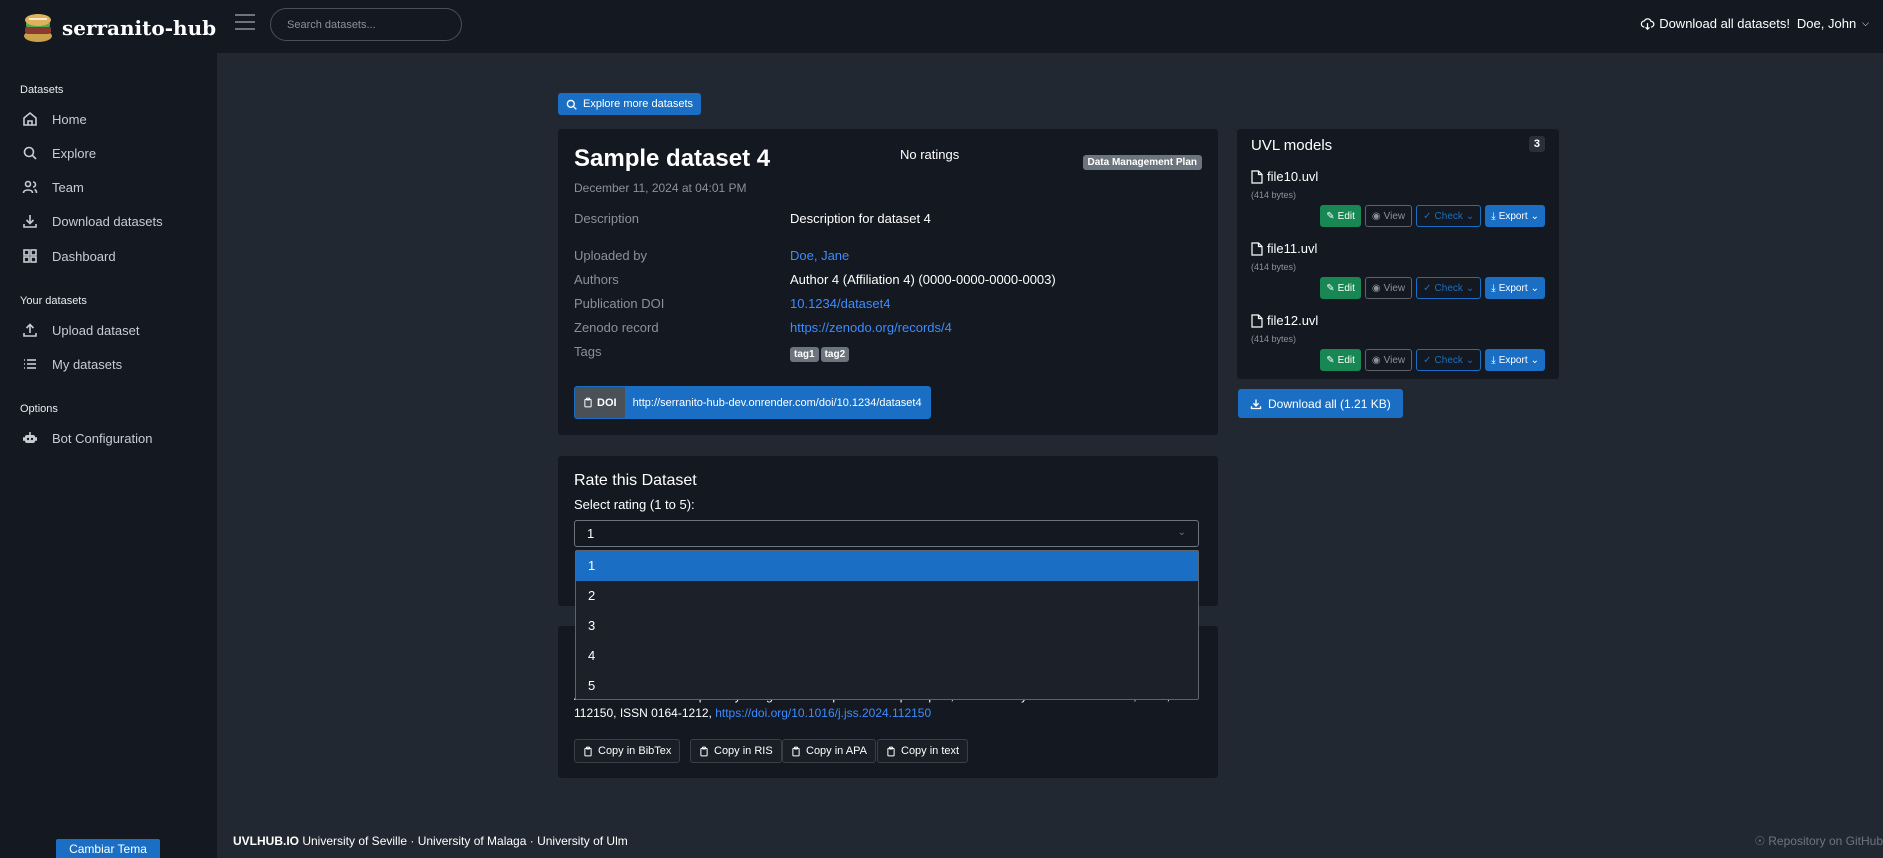 The image size is (1883, 858). Describe the element at coordinates (819, 255) in the screenshot. I see `uploader-link: Doe, Jane` at that location.